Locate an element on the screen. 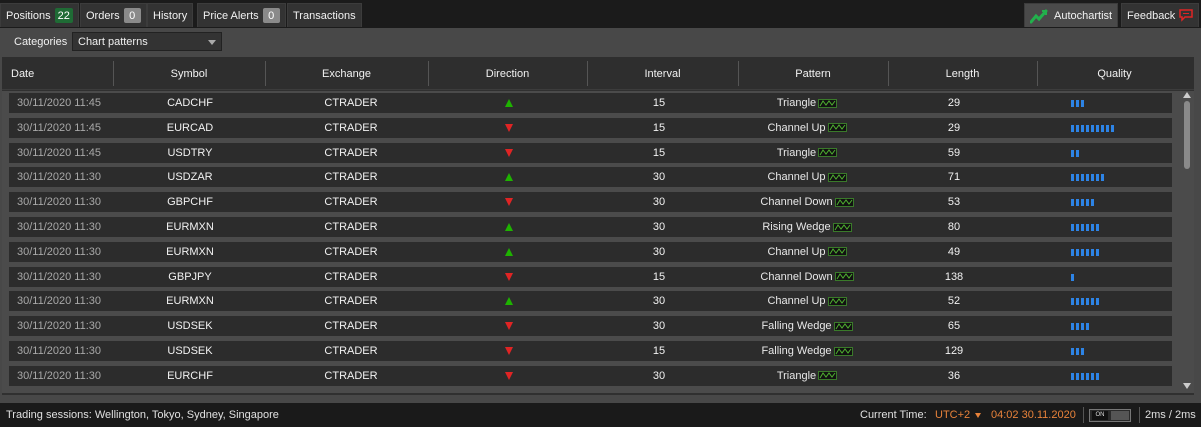 Image resolution: width=1201 pixels, height=427 pixels. categories-row: Categories Chart patterns is located at coordinates (600, 41).